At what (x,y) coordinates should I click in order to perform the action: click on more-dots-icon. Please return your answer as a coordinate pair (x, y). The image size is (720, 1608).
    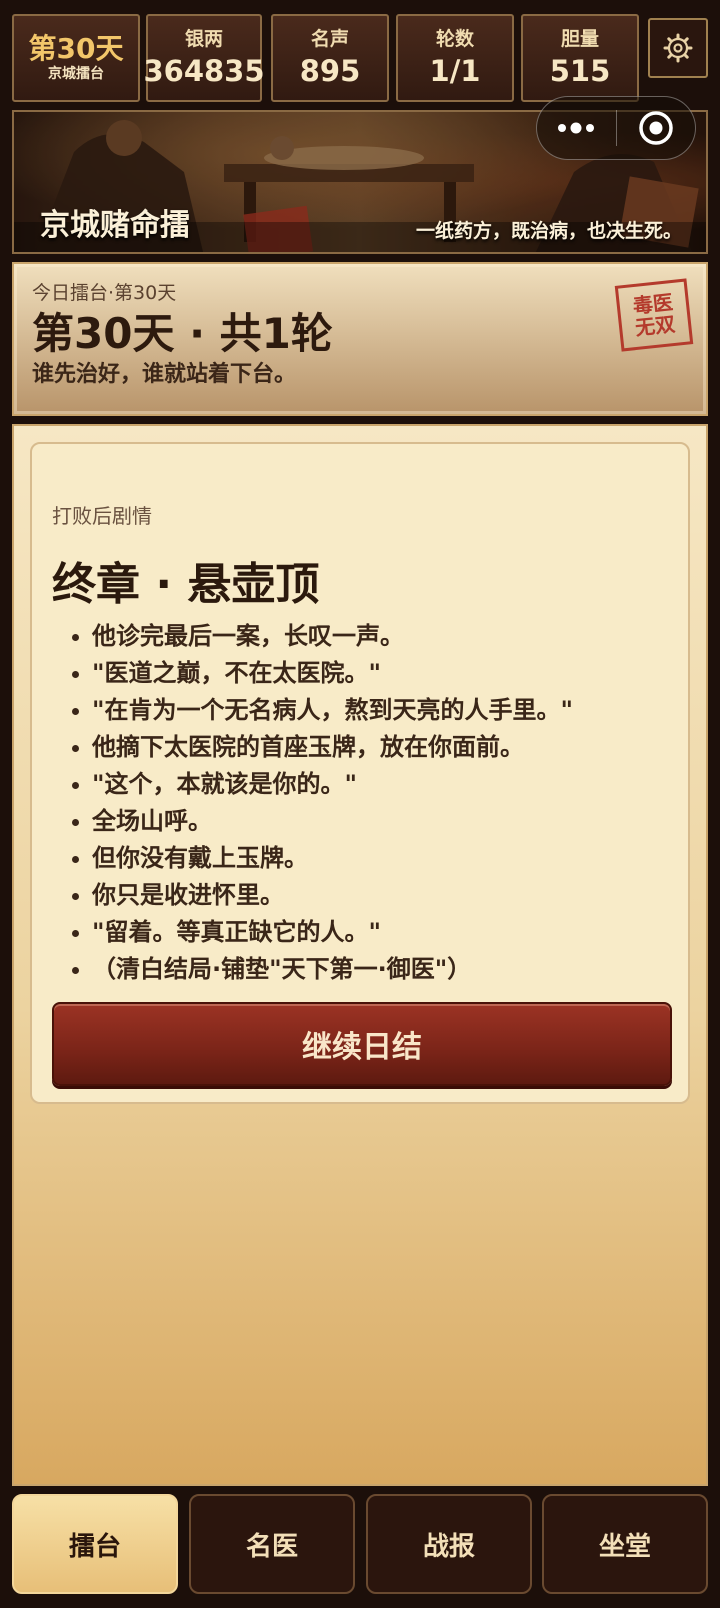
    Looking at the image, I should click on (576, 128).